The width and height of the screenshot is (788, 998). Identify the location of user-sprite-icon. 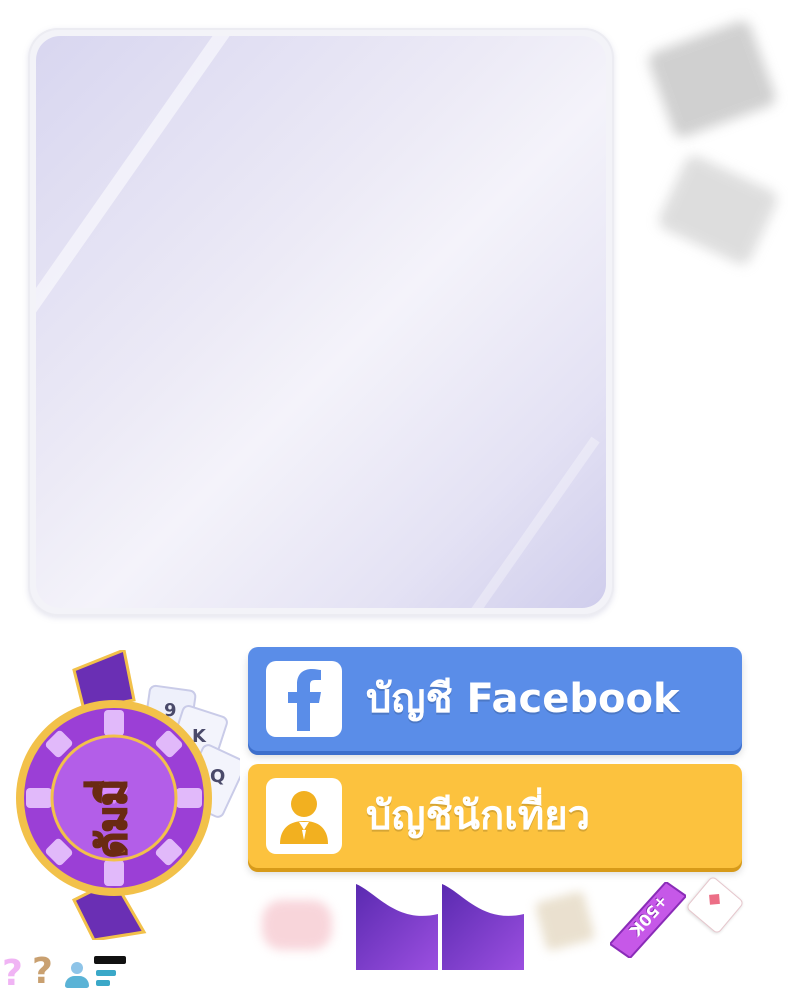
(77, 977).